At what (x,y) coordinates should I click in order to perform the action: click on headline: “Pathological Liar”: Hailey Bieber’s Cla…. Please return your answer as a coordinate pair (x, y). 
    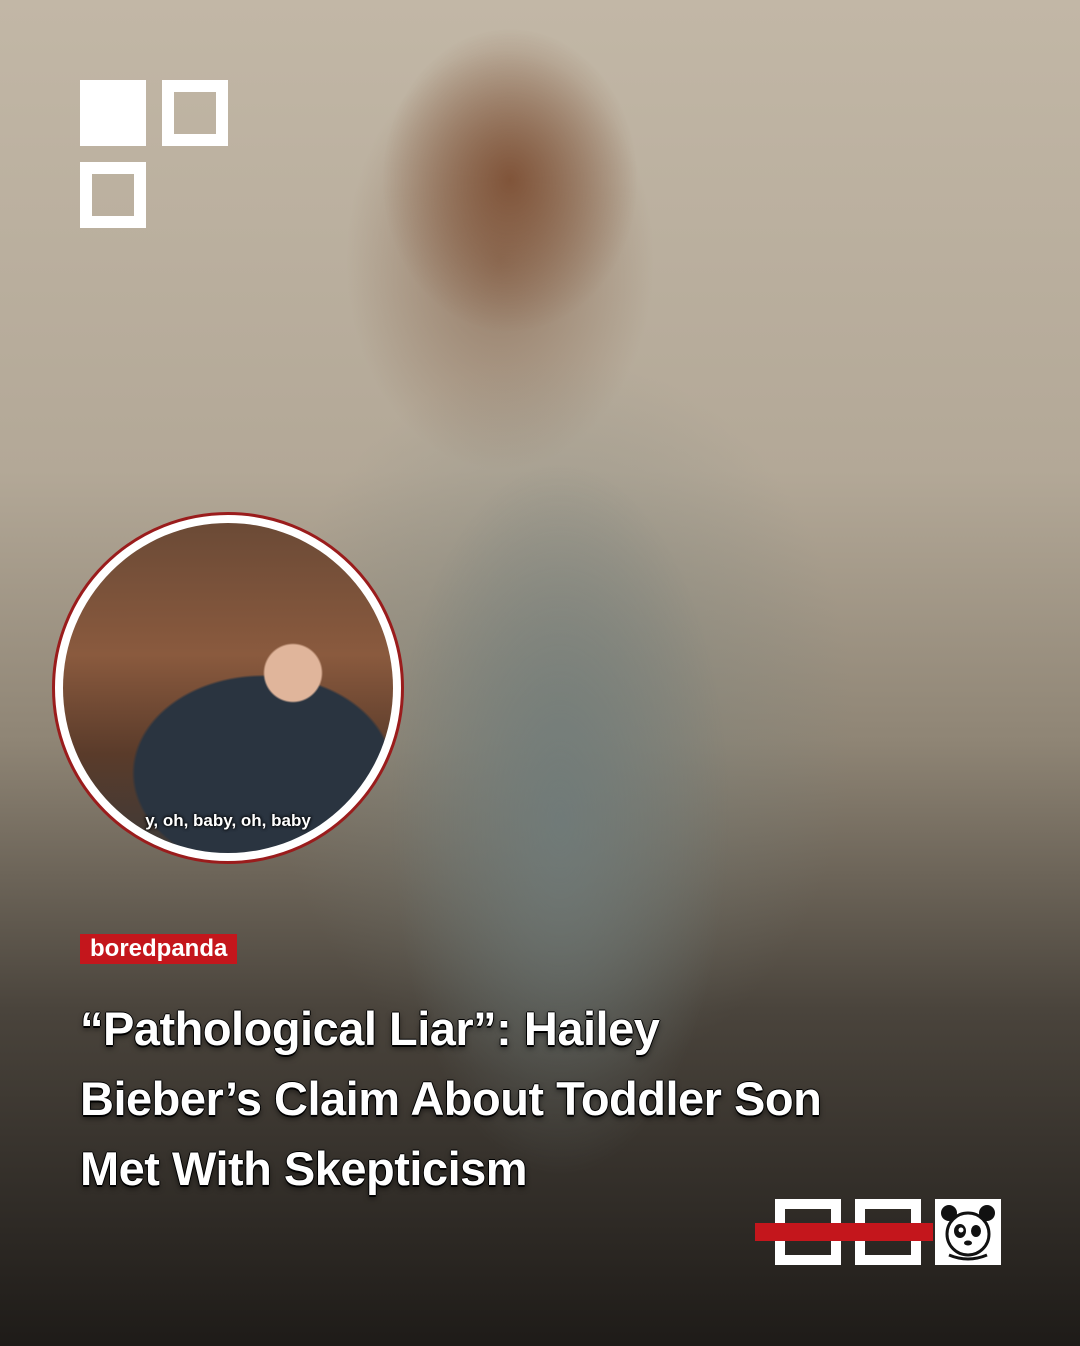
    Looking at the image, I should click on (560, 1099).